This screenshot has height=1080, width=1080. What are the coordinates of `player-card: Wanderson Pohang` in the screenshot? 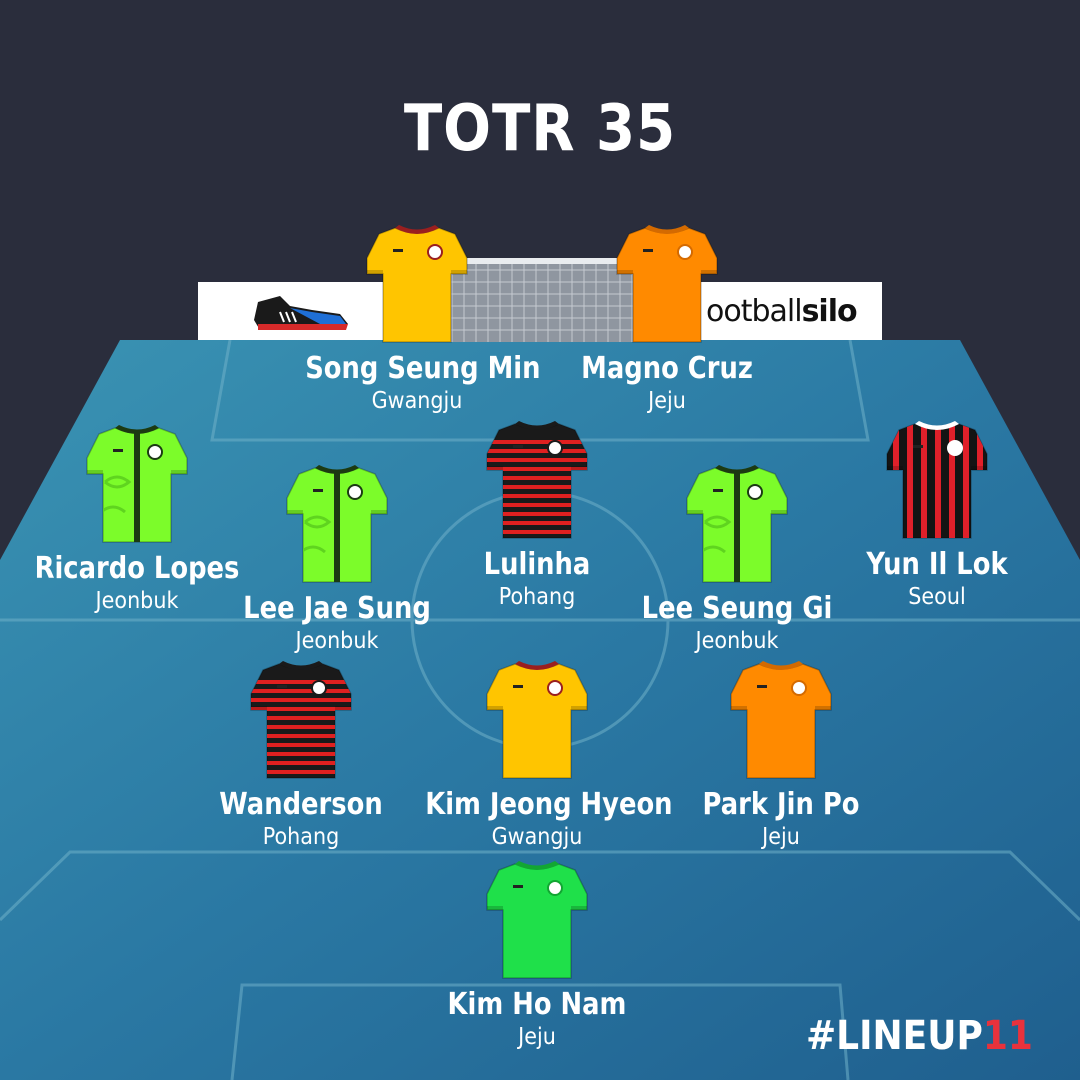 It's located at (301, 755).